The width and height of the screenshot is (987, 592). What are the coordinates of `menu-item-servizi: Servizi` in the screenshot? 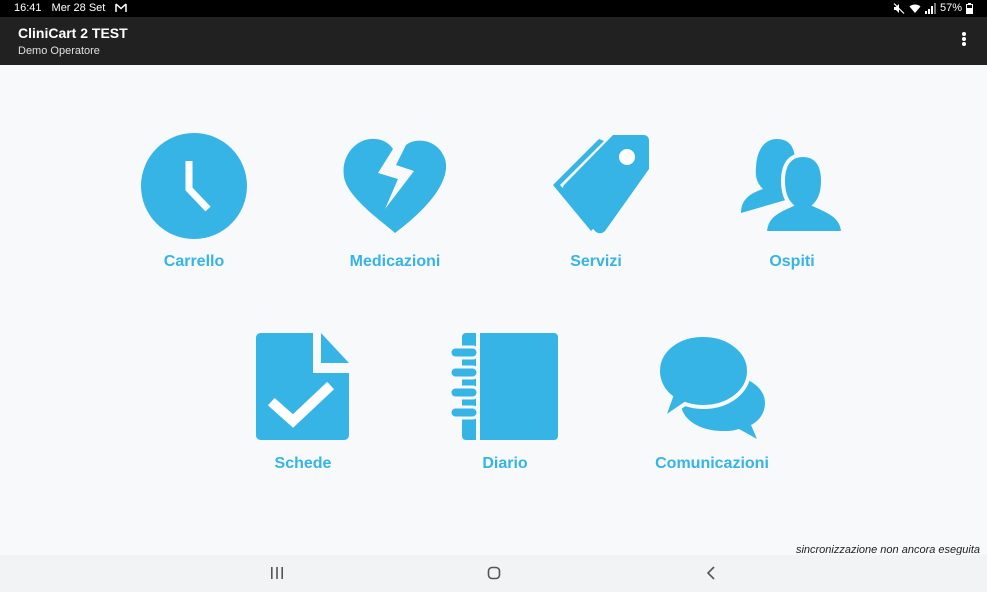 It's located at (596, 202).